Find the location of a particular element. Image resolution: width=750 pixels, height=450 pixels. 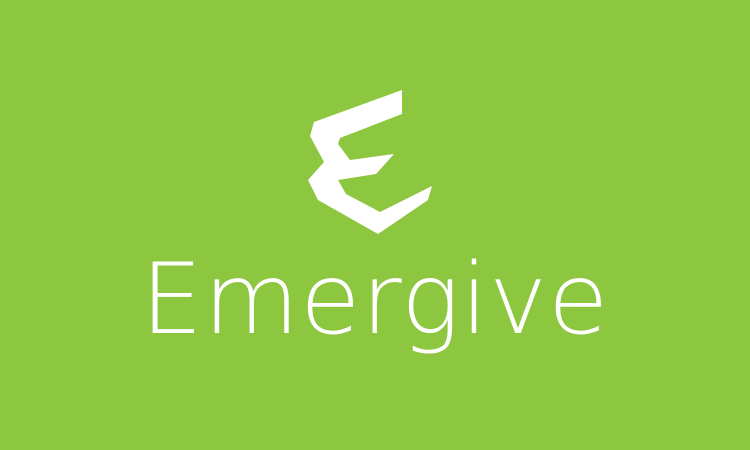

logo-e-shape is located at coordinates (370, 162).